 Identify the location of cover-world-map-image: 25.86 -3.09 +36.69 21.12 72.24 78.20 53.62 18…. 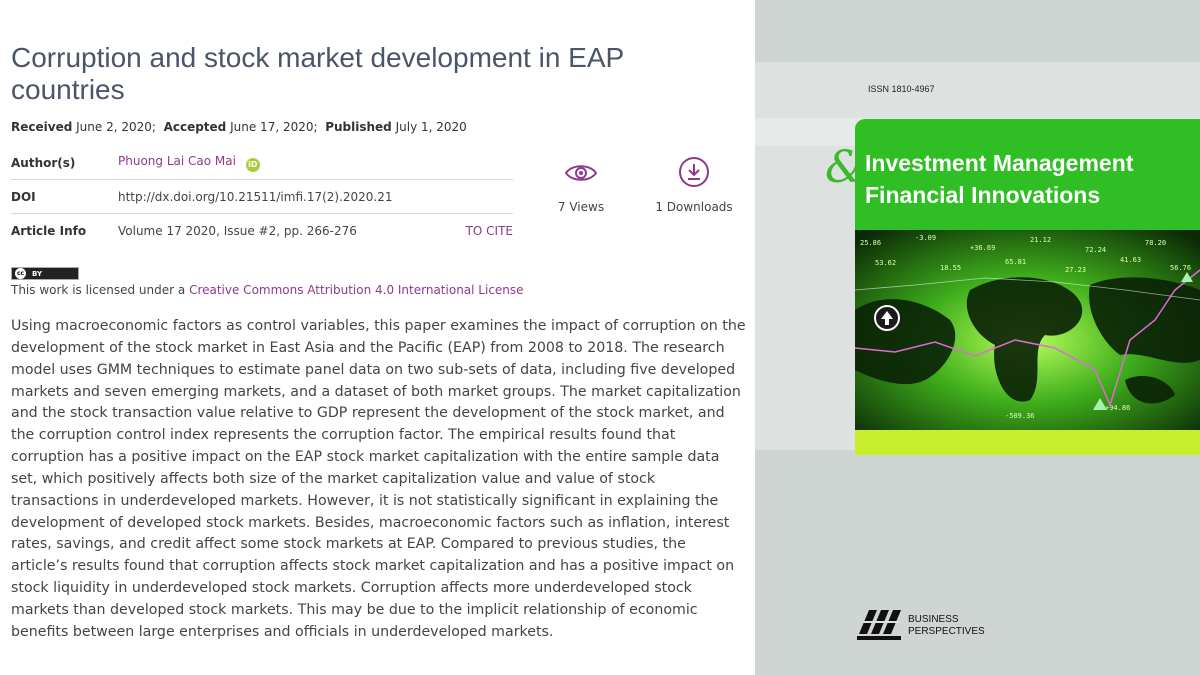
(1027, 330).